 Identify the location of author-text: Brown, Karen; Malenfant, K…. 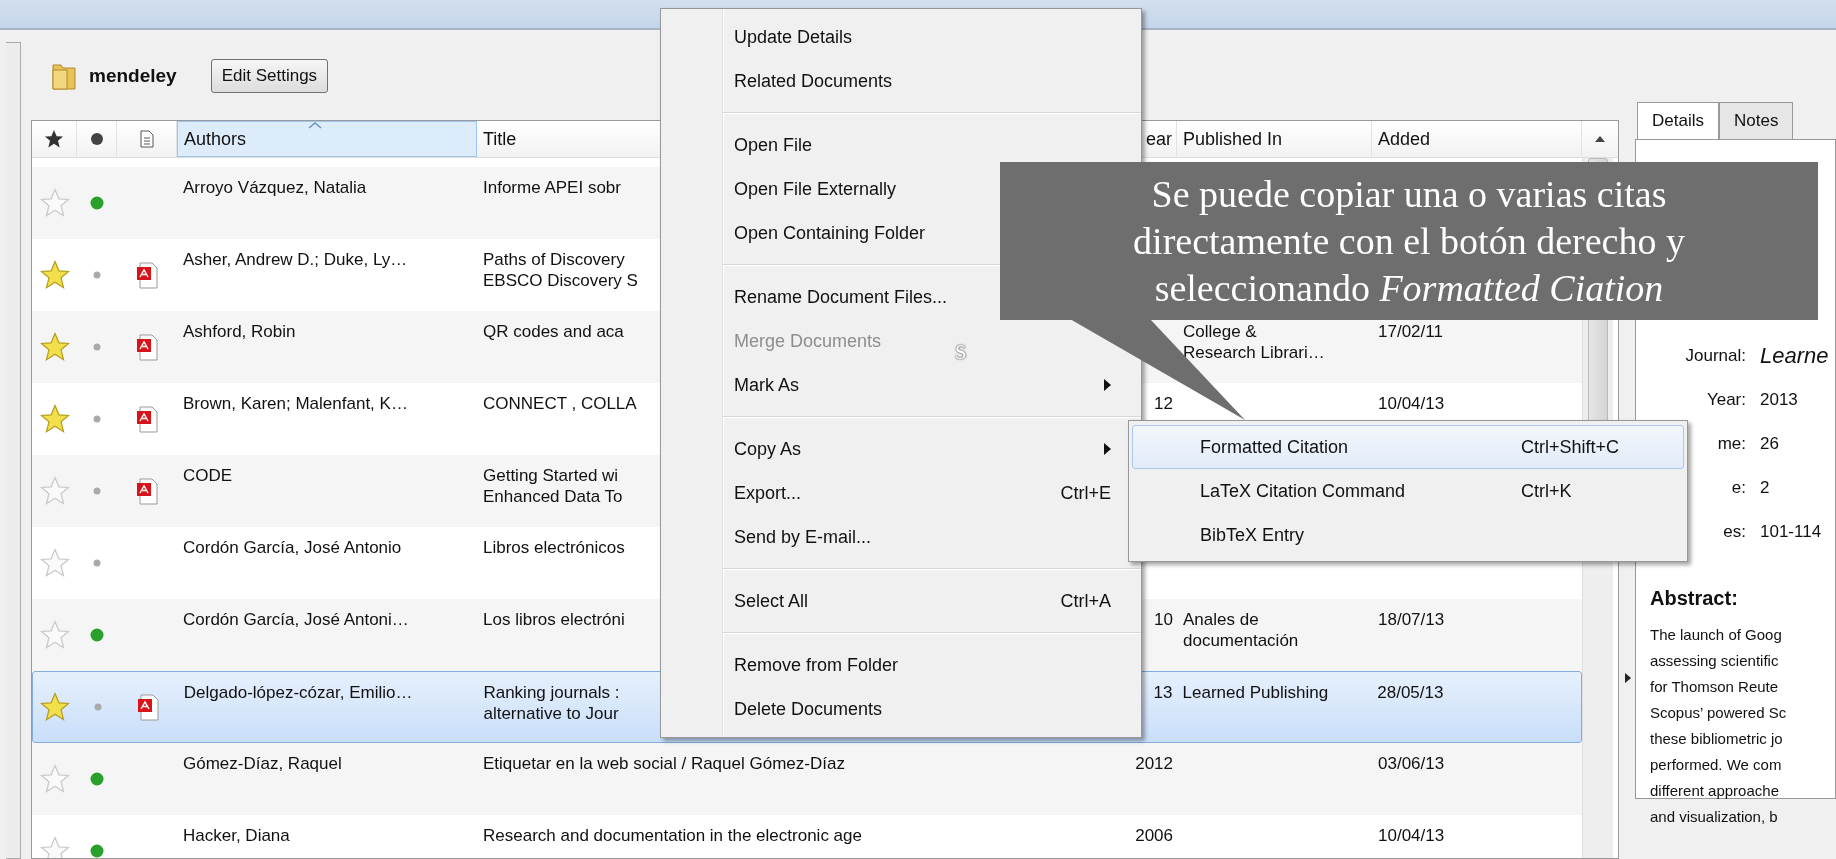
(295, 403).